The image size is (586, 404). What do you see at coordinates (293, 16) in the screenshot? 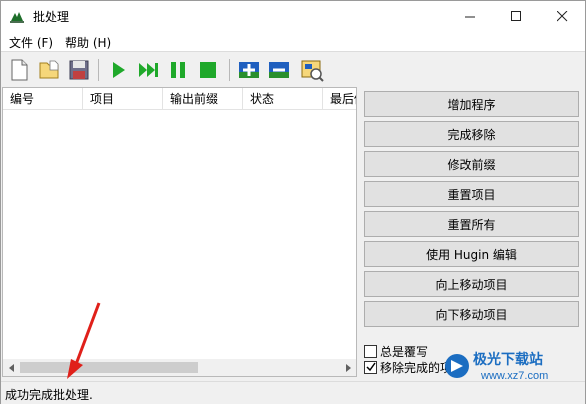
I see `title-bar: 批处理` at bounding box center [293, 16].